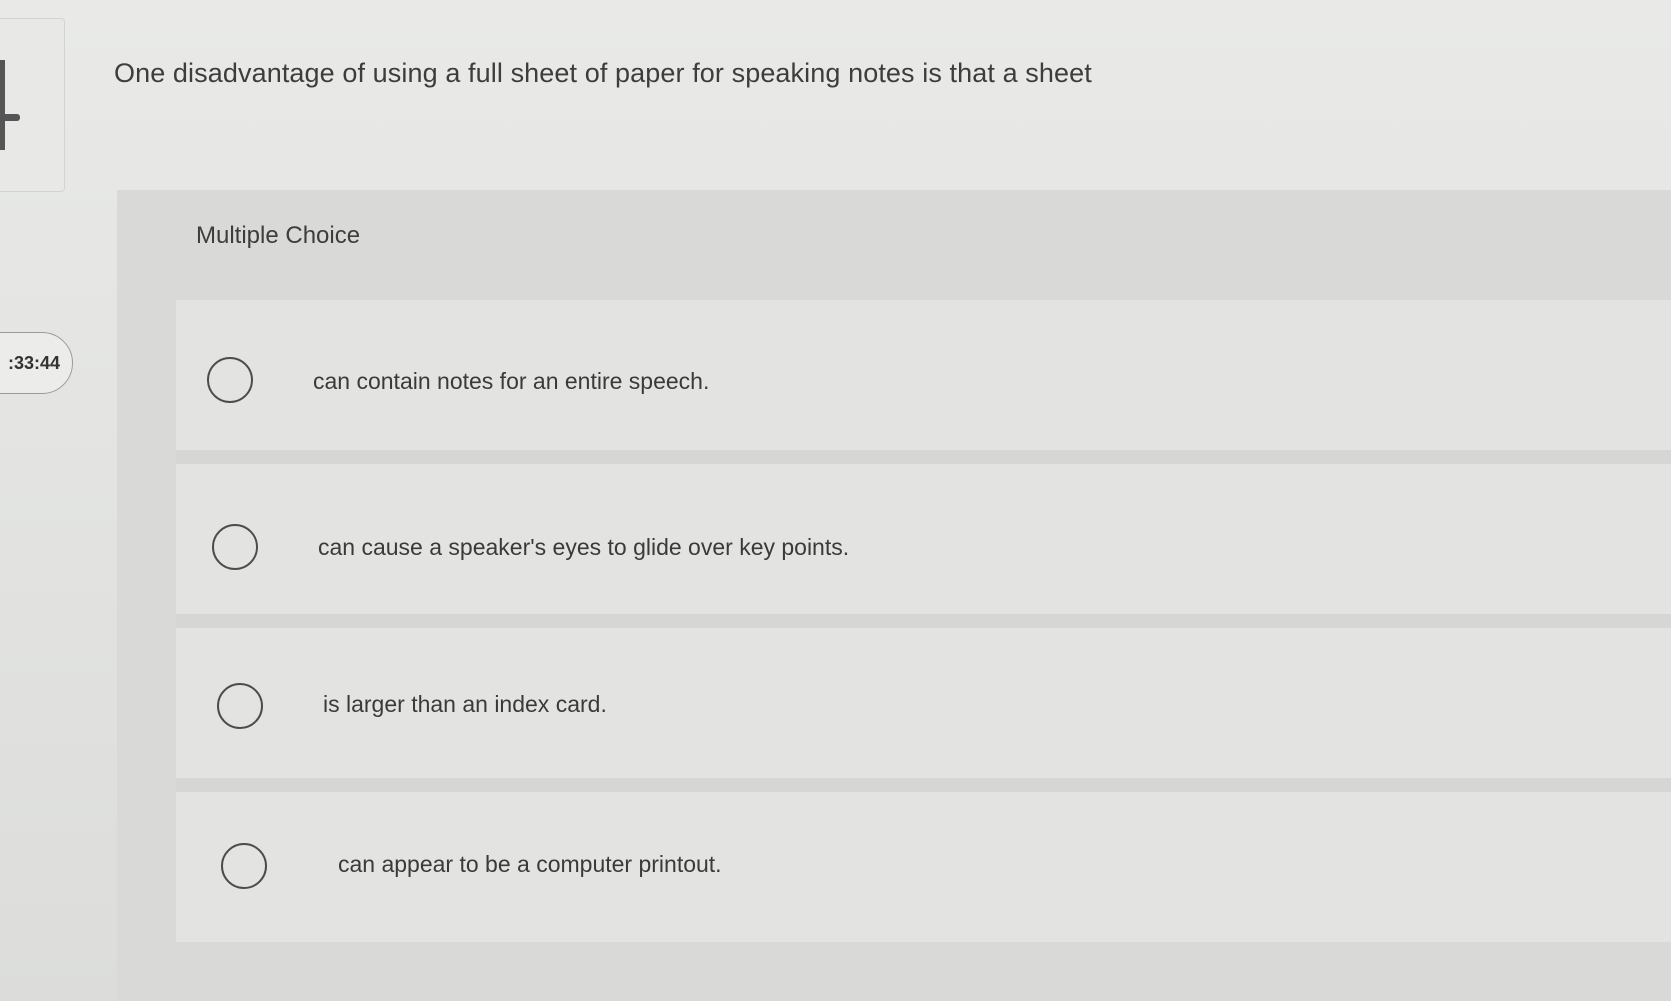 Image resolution: width=1671 pixels, height=1001 pixels. What do you see at coordinates (465, 704) in the screenshot?
I see `answer-option-label: is larger than an index card.` at bounding box center [465, 704].